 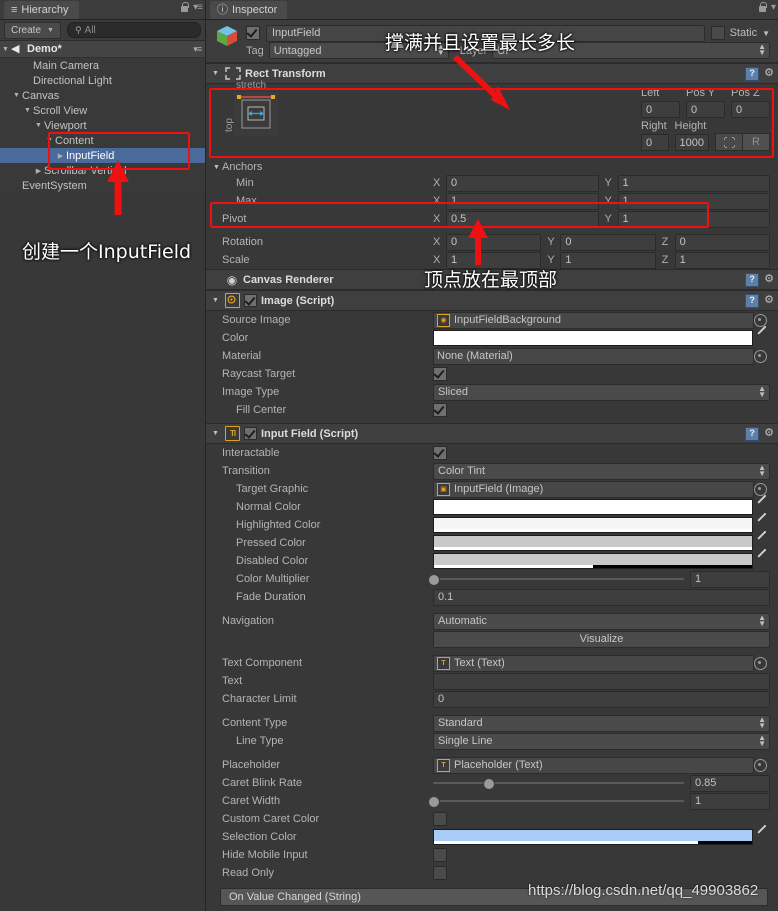 I want to click on interactable-checkbox, so click(x=440, y=453).